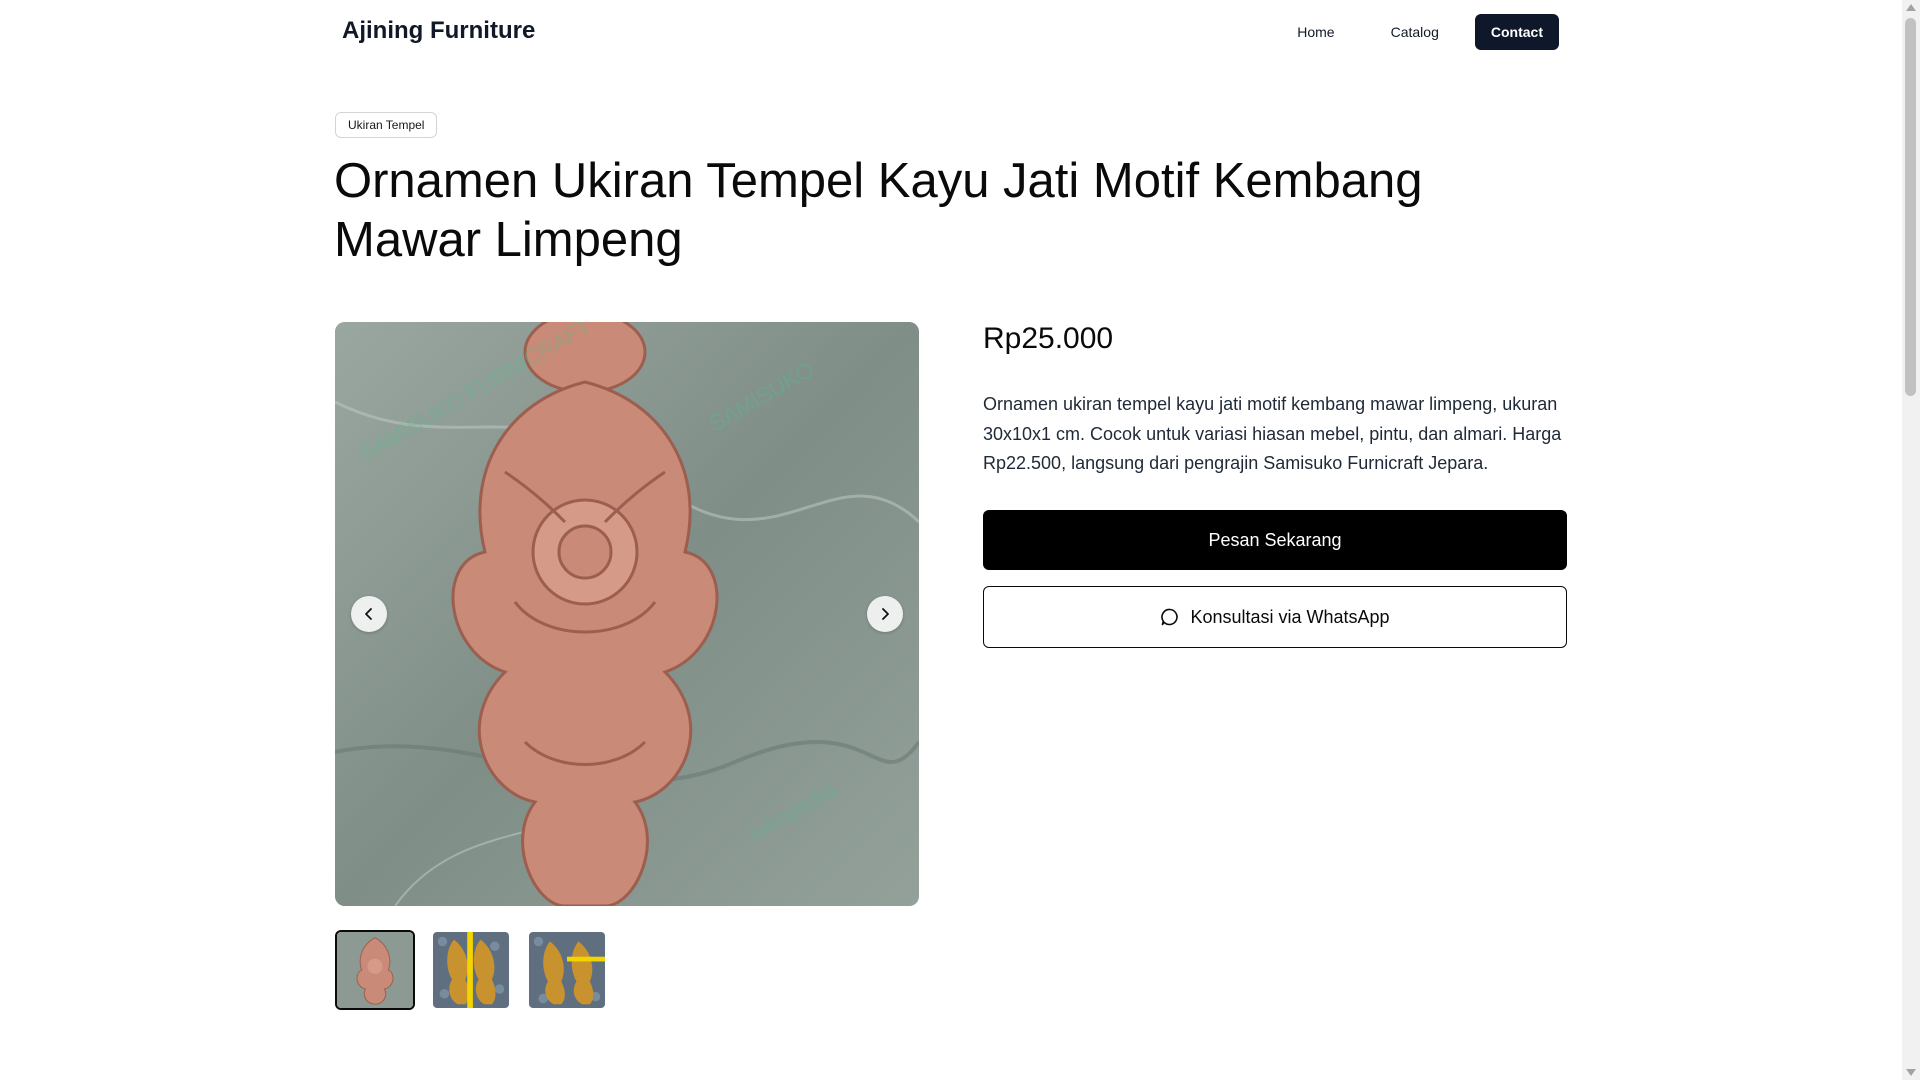  I want to click on site-header: Ajining Furniture Home Catalog Contact, so click(951, 32).